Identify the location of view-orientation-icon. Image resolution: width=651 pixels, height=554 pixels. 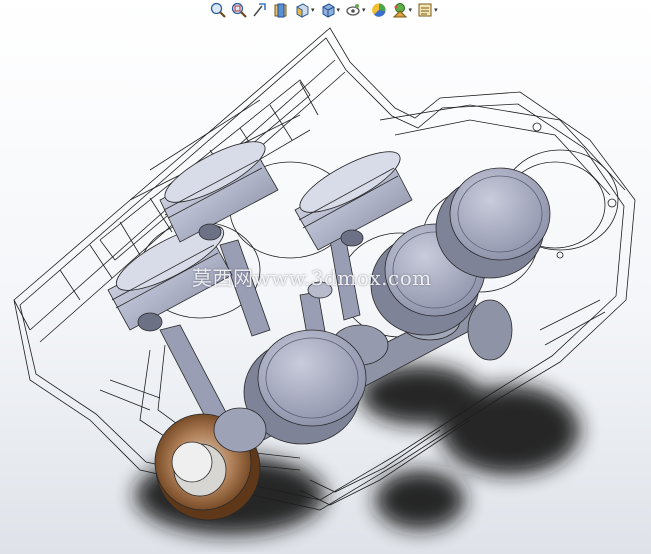
(302, 10).